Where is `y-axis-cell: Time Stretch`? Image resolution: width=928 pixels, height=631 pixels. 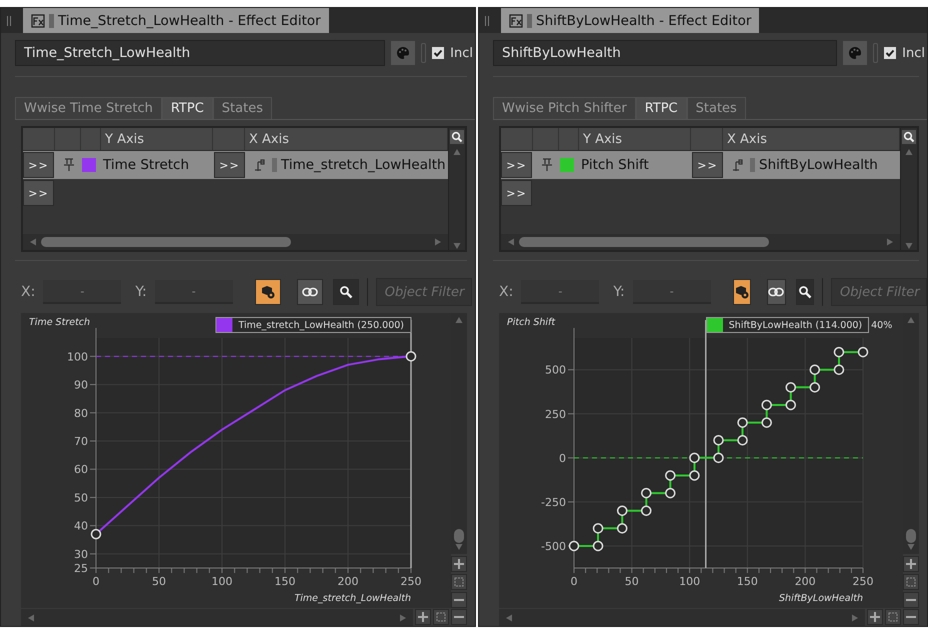
y-axis-cell: Time Stretch is located at coordinates (134, 165).